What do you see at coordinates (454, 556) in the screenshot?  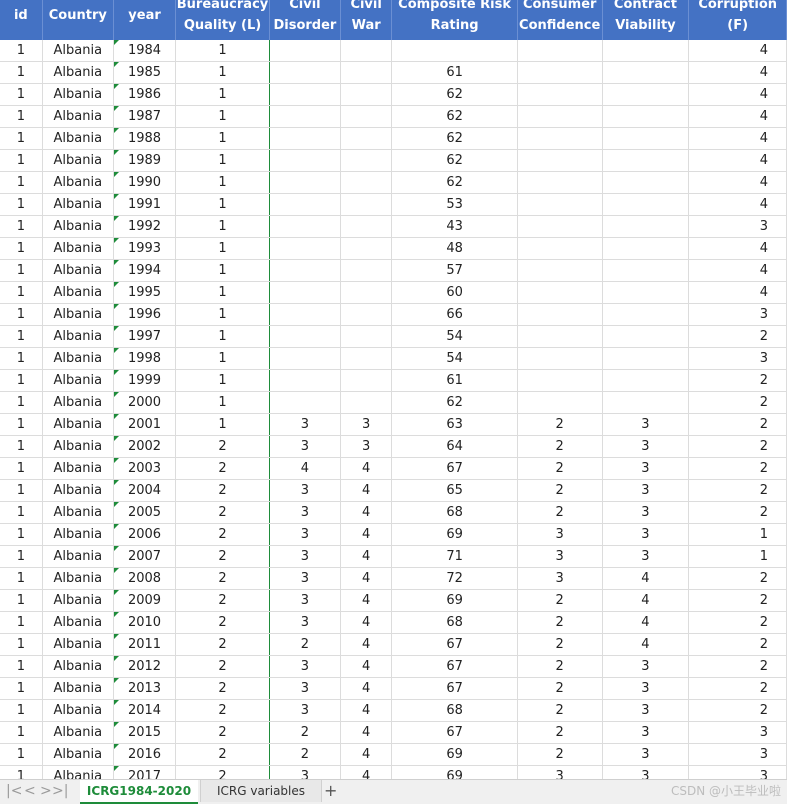 I see `table-cell: 71` at bounding box center [454, 556].